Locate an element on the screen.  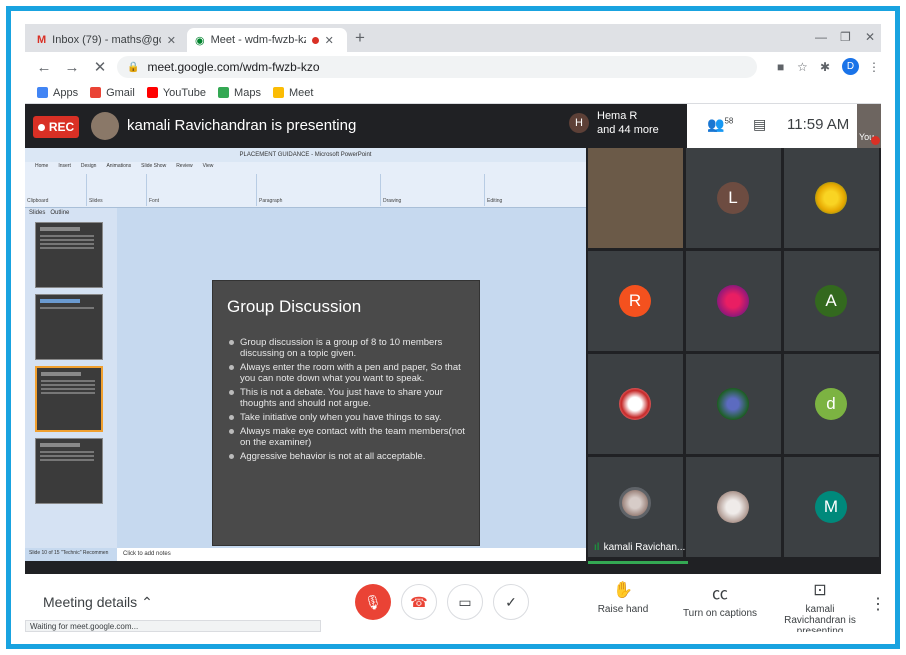
video-icon: ▭ is located at coordinates (465, 601).